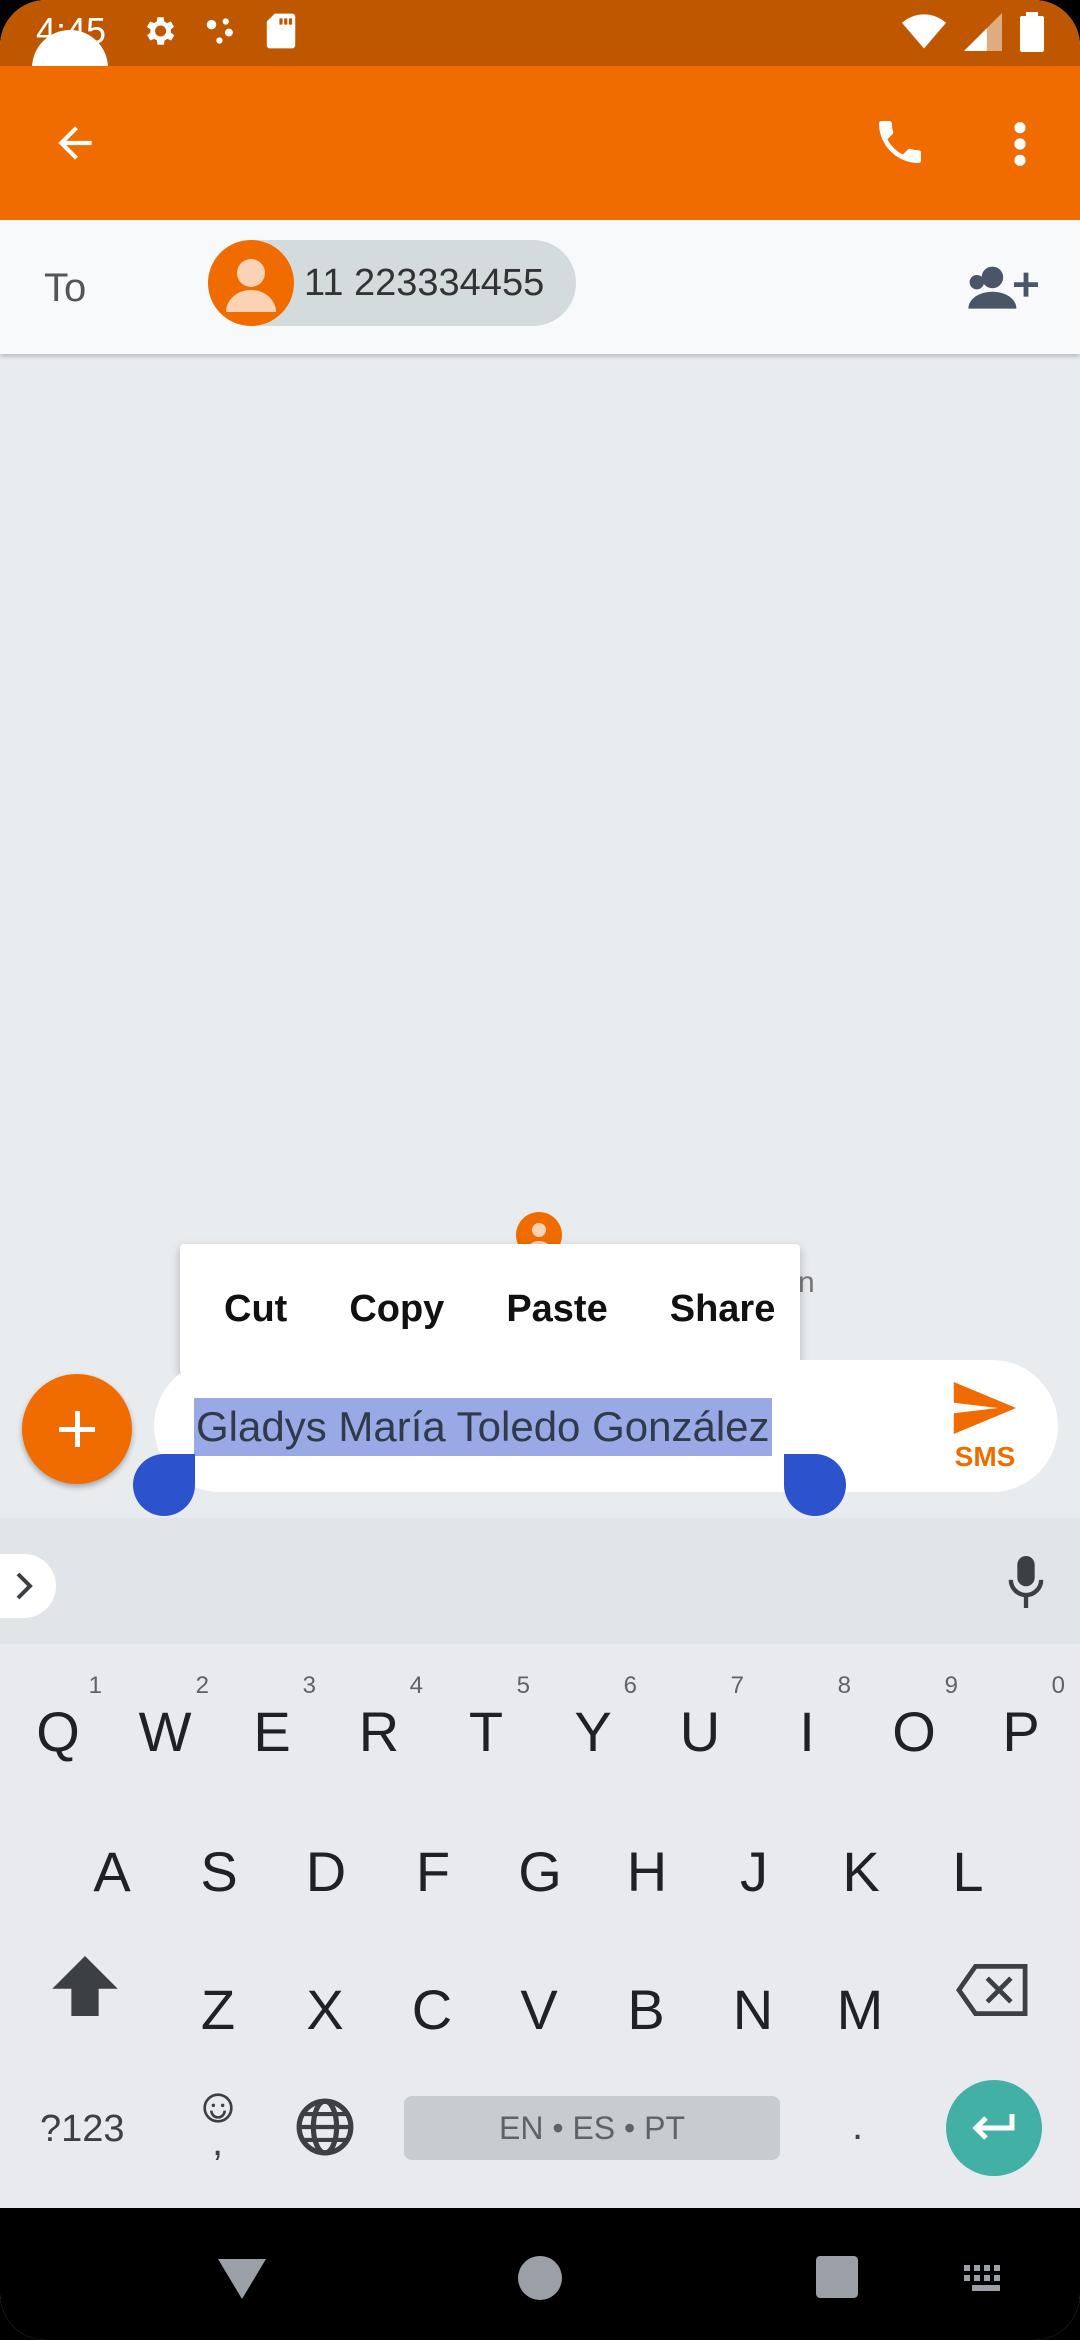  I want to click on app-bar, so click(540, 143).